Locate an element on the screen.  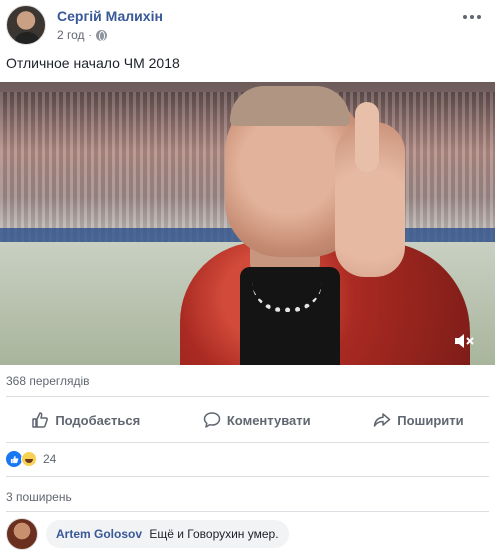
comment-label: Коментувати is located at coordinates (268, 420).